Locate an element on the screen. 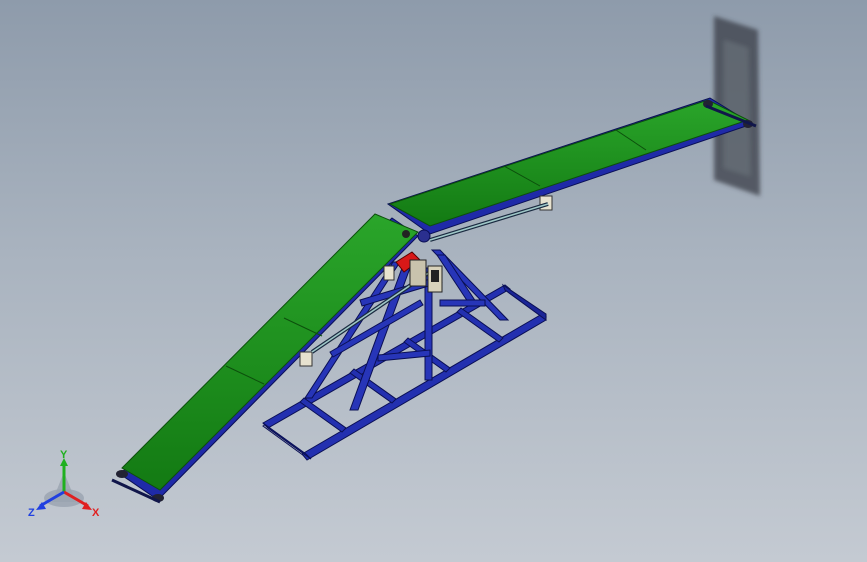 The width and height of the screenshot is (867, 562). z-axis-label: Z is located at coordinates (31, 513).